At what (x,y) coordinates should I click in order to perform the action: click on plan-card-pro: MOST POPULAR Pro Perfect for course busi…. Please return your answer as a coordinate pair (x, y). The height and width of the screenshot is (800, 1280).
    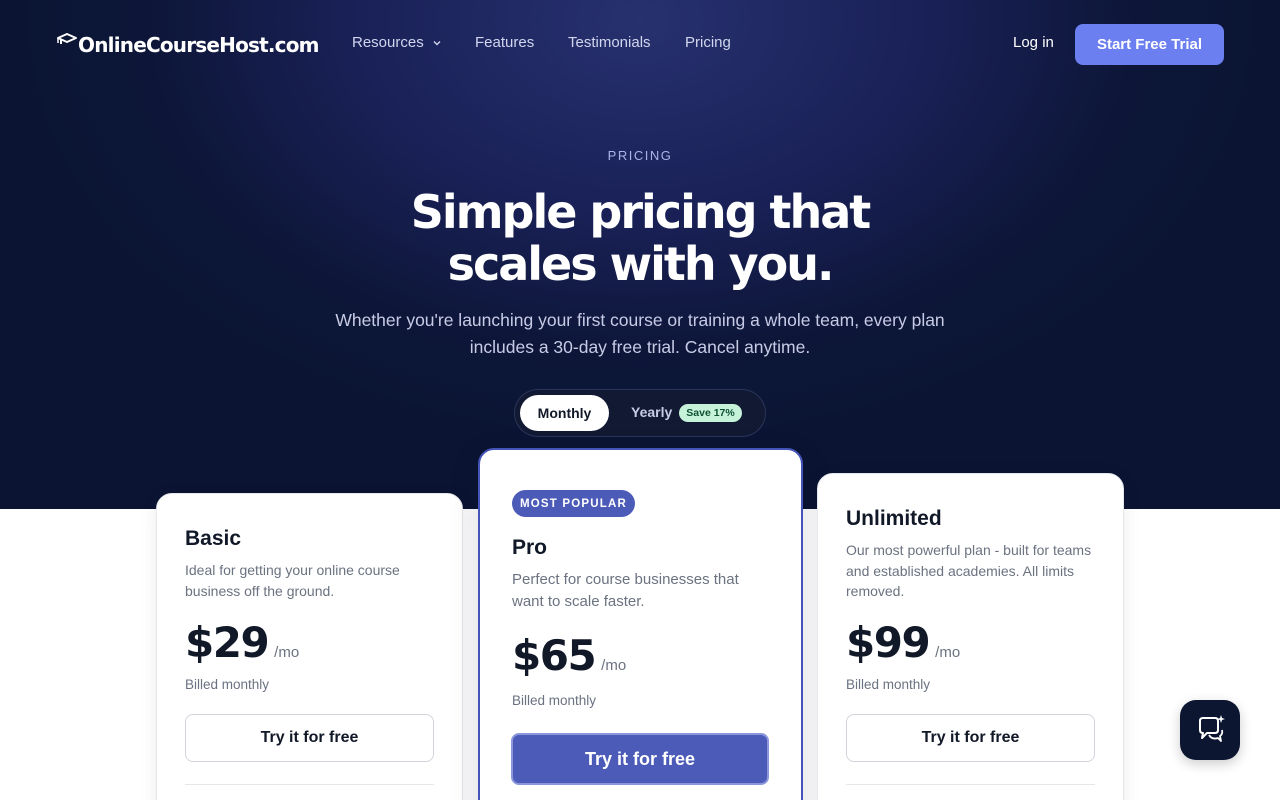
    Looking at the image, I should click on (640, 624).